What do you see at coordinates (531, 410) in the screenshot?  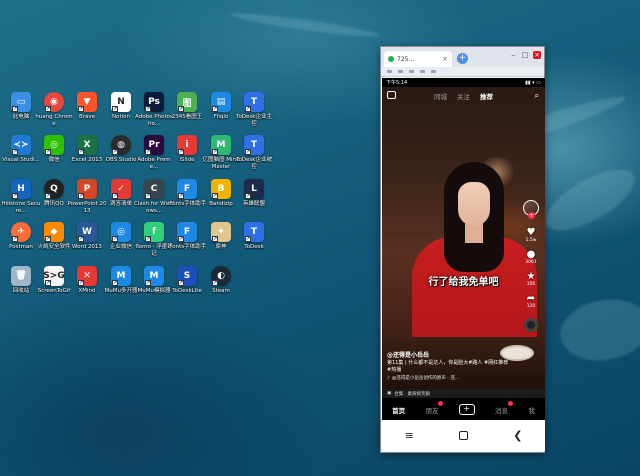 I see `tab-me: 我` at bounding box center [531, 410].